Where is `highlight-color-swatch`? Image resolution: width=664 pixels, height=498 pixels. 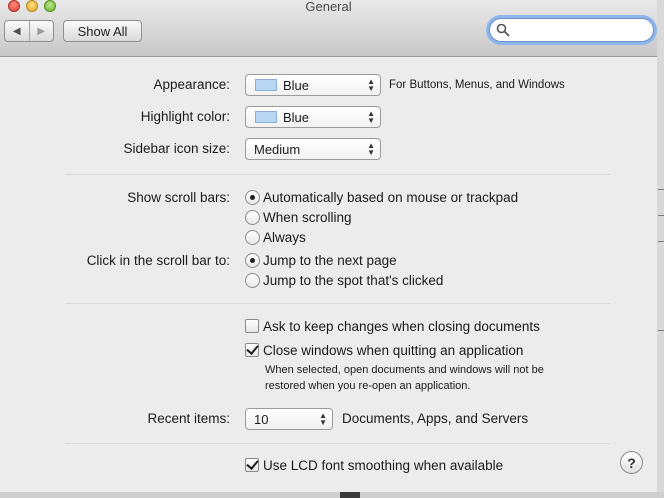 highlight-color-swatch is located at coordinates (266, 117).